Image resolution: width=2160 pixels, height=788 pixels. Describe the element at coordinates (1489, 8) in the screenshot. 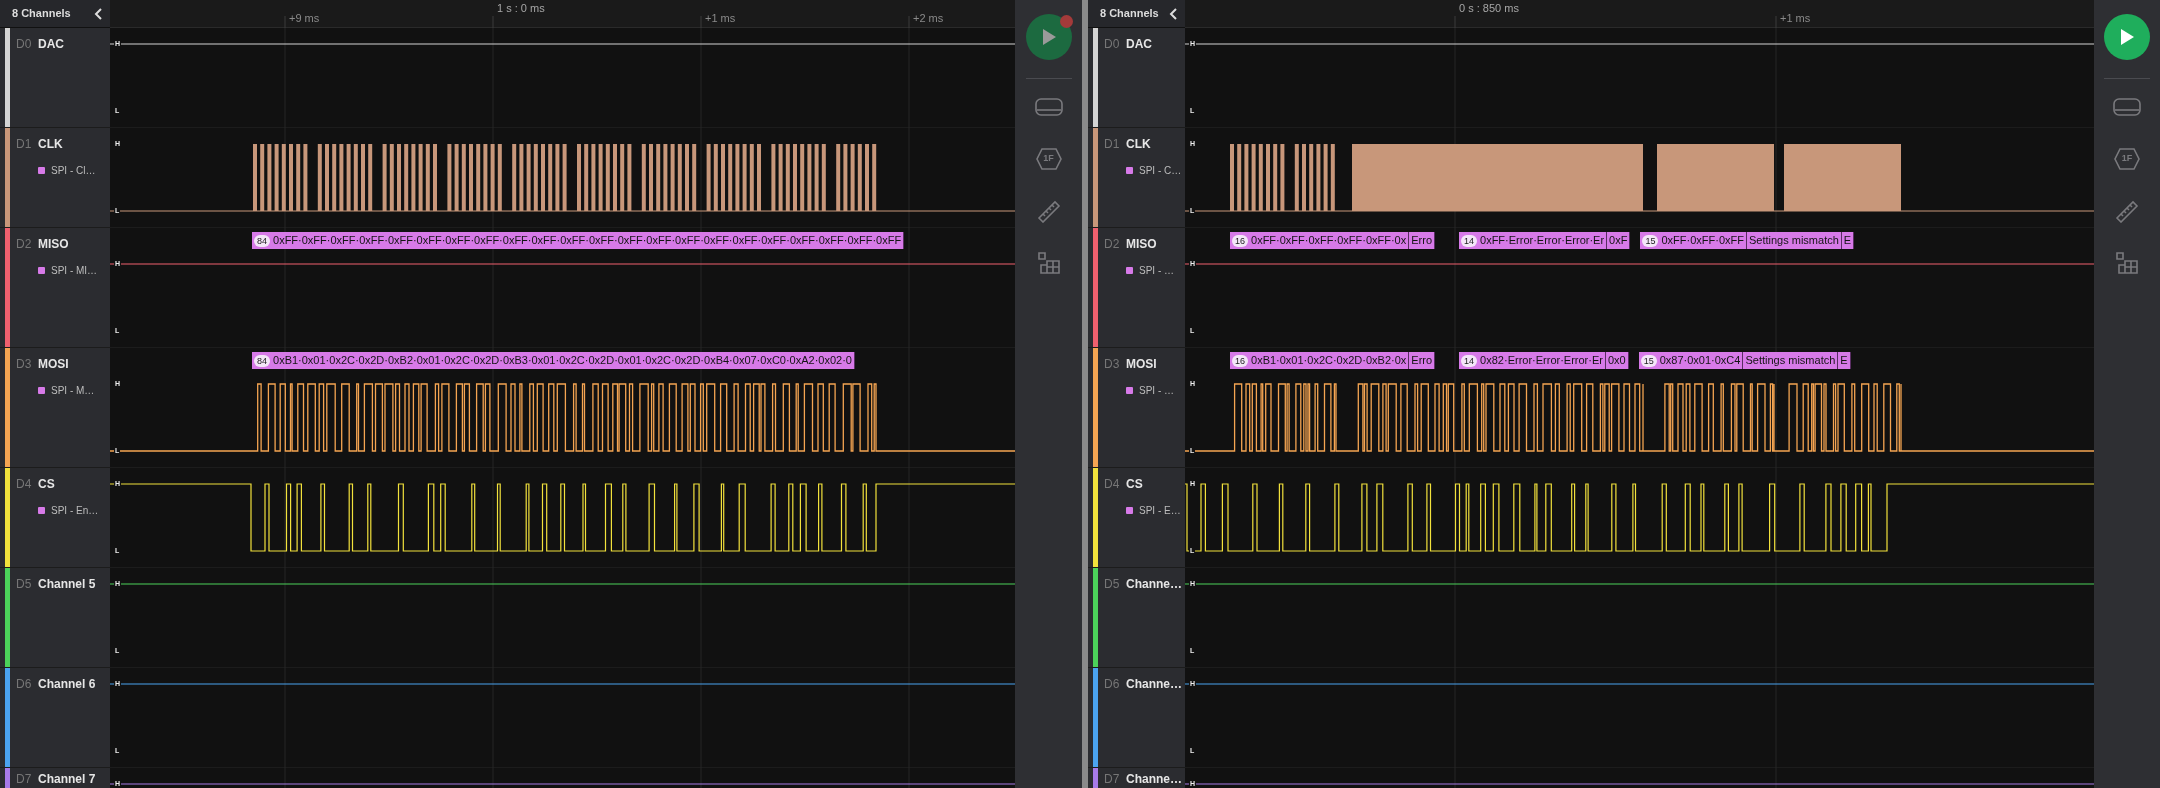

I see `time-label: 0 s : 850 ms` at that location.